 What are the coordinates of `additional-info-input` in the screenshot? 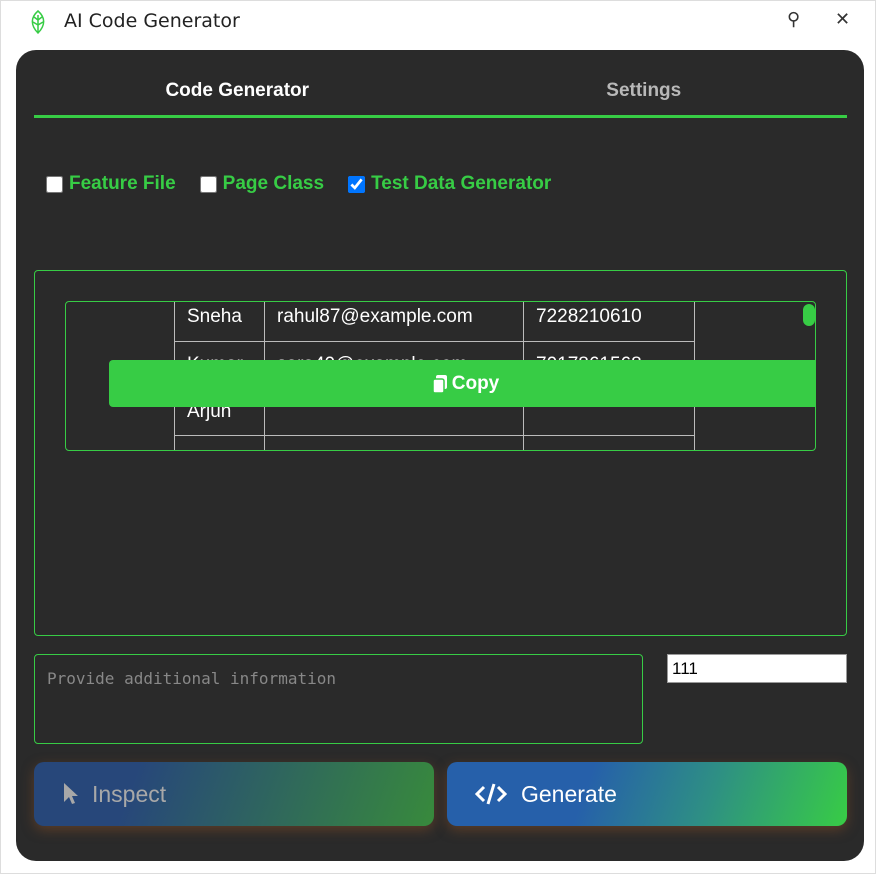 It's located at (338, 699).